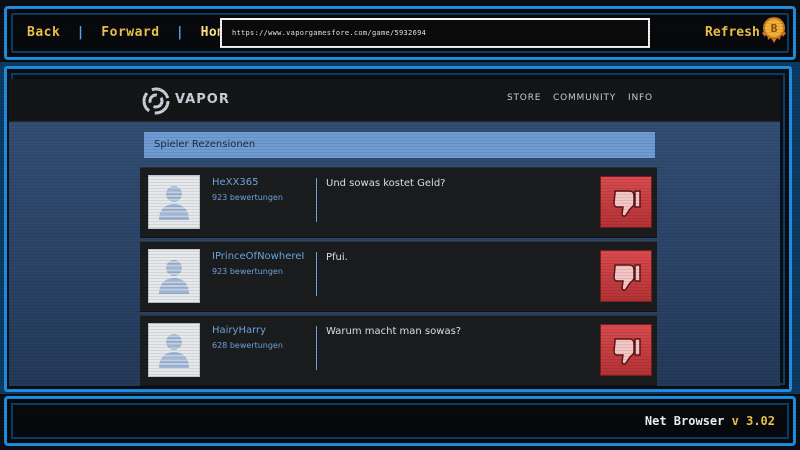 Image resolution: width=800 pixels, height=450 pixels. Describe the element at coordinates (399, 145) in the screenshot. I see `reviews-heading: Spieler Rezensionen` at that location.